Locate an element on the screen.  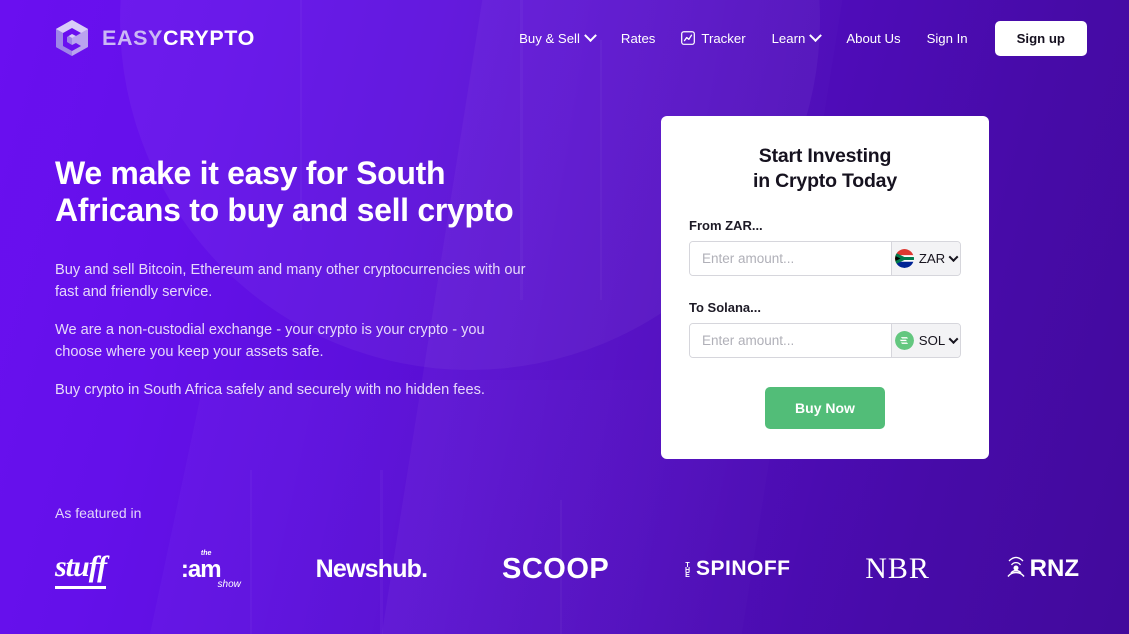
spinoff-the: THE is located at coordinates (687, 569).